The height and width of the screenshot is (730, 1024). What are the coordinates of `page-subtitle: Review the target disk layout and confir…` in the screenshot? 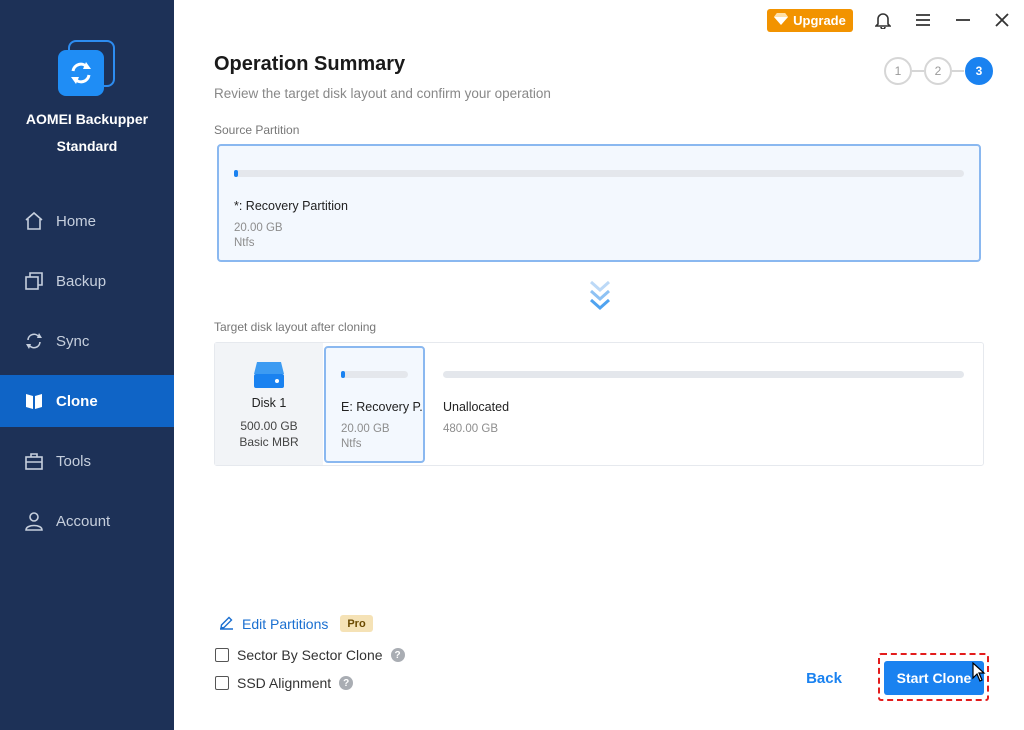 It's located at (382, 93).